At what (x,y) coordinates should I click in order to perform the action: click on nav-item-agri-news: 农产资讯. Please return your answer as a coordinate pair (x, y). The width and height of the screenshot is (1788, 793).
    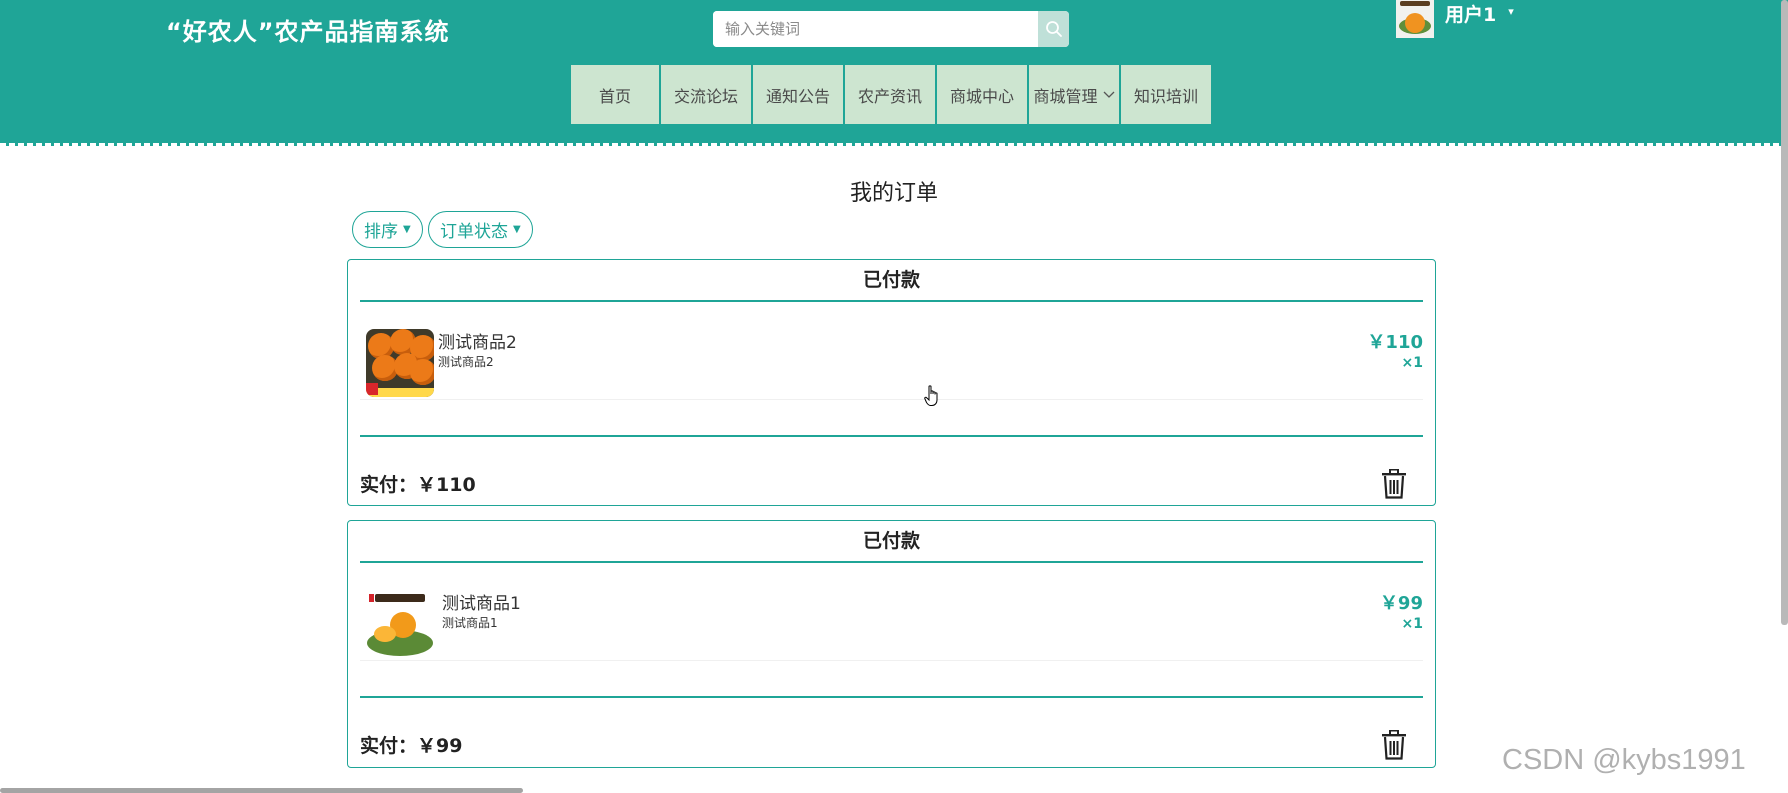
    Looking at the image, I should click on (891, 94).